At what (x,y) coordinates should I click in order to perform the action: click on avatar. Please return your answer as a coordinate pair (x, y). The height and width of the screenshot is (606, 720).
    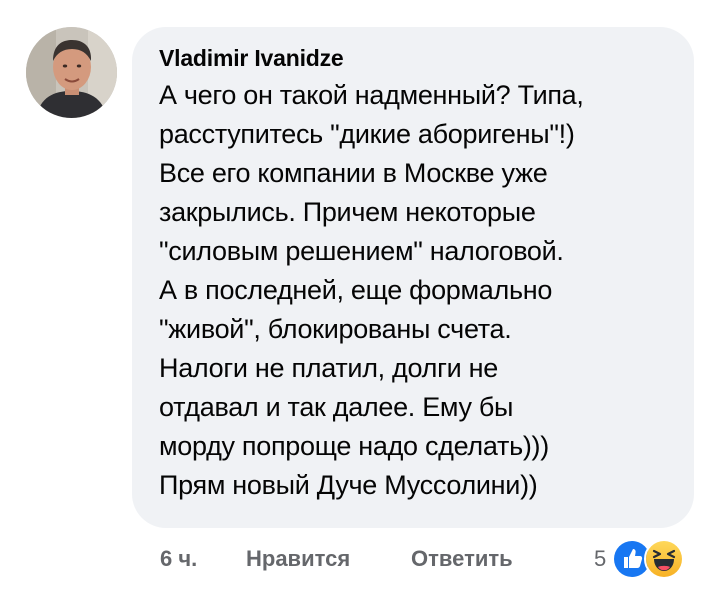
    Looking at the image, I should click on (71, 72).